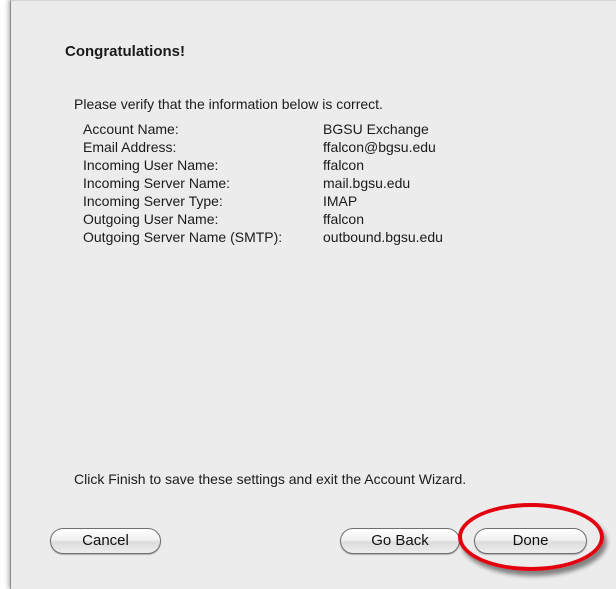  Describe the element at coordinates (340, 201) in the screenshot. I see `field-value: IMAP` at that location.